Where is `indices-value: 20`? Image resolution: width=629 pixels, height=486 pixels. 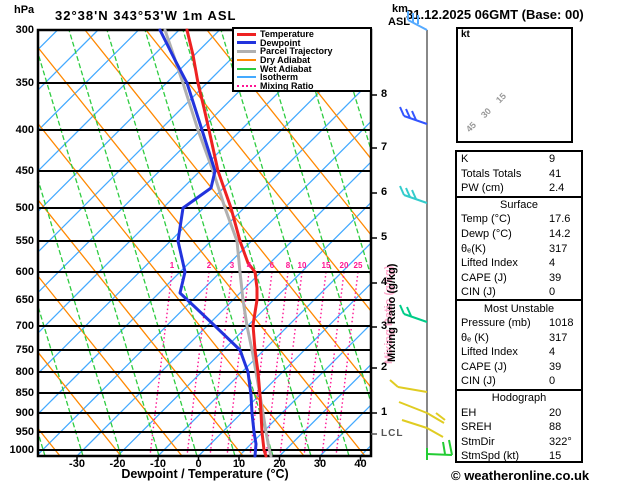 indices-value: 20 is located at coordinates (555, 412).